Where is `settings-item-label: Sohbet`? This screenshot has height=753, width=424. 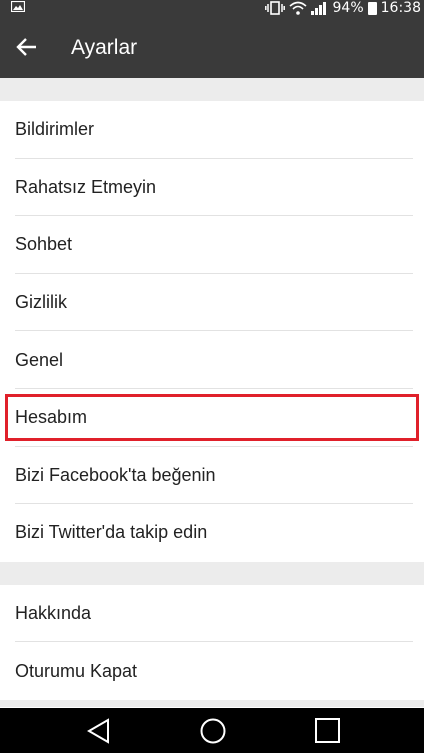
settings-item-label: Sohbet is located at coordinates (44, 244).